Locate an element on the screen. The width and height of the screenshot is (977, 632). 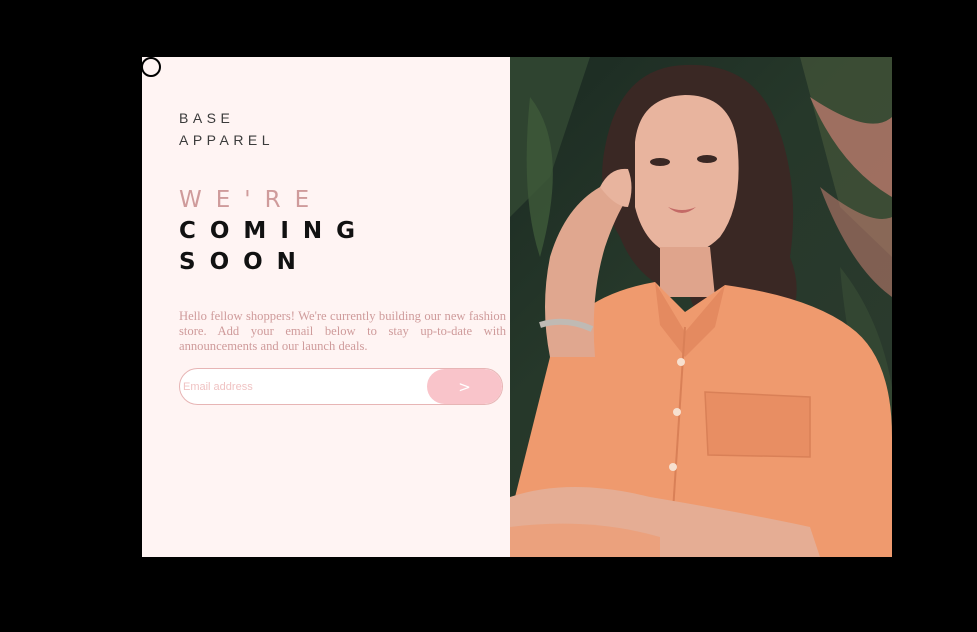
headline-line-2: COMING is located at coordinates (274, 231).